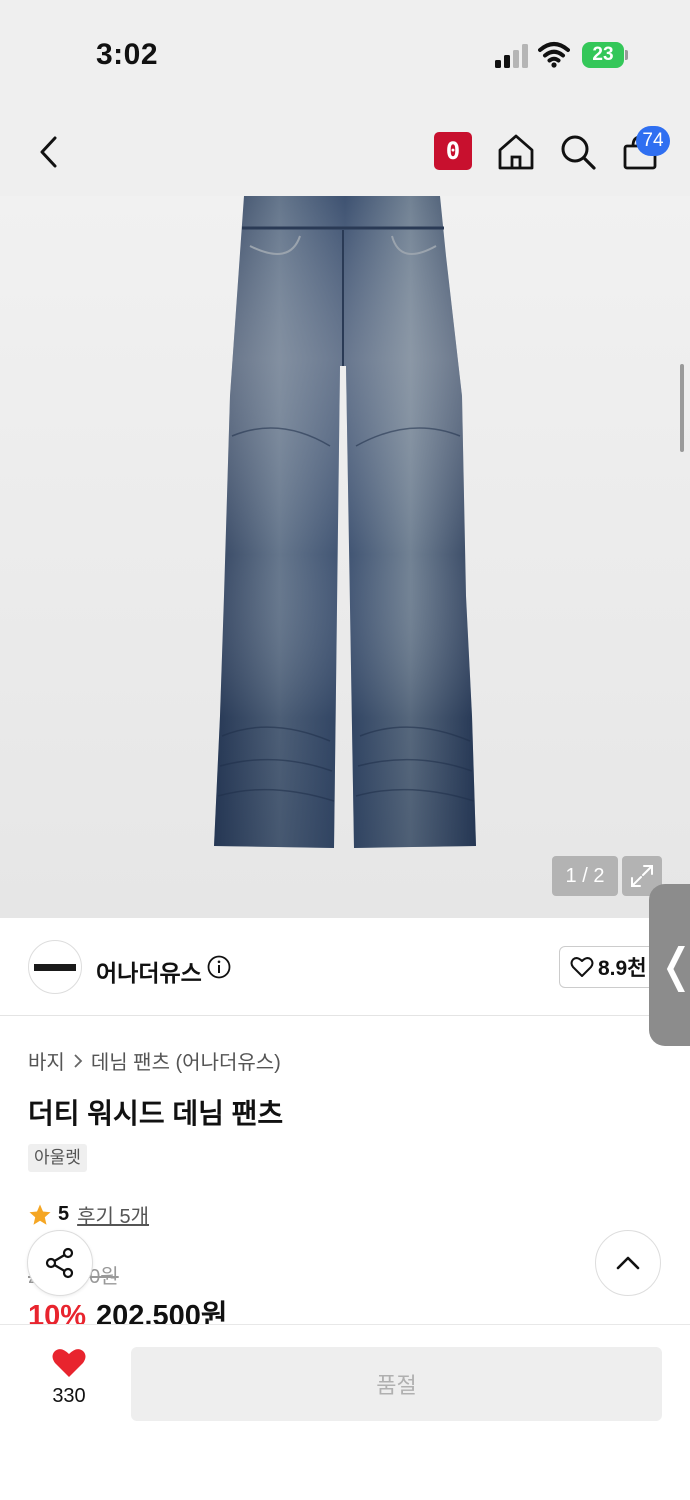  What do you see at coordinates (554, 55) in the screenshot?
I see `wifi-icon` at bounding box center [554, 55].